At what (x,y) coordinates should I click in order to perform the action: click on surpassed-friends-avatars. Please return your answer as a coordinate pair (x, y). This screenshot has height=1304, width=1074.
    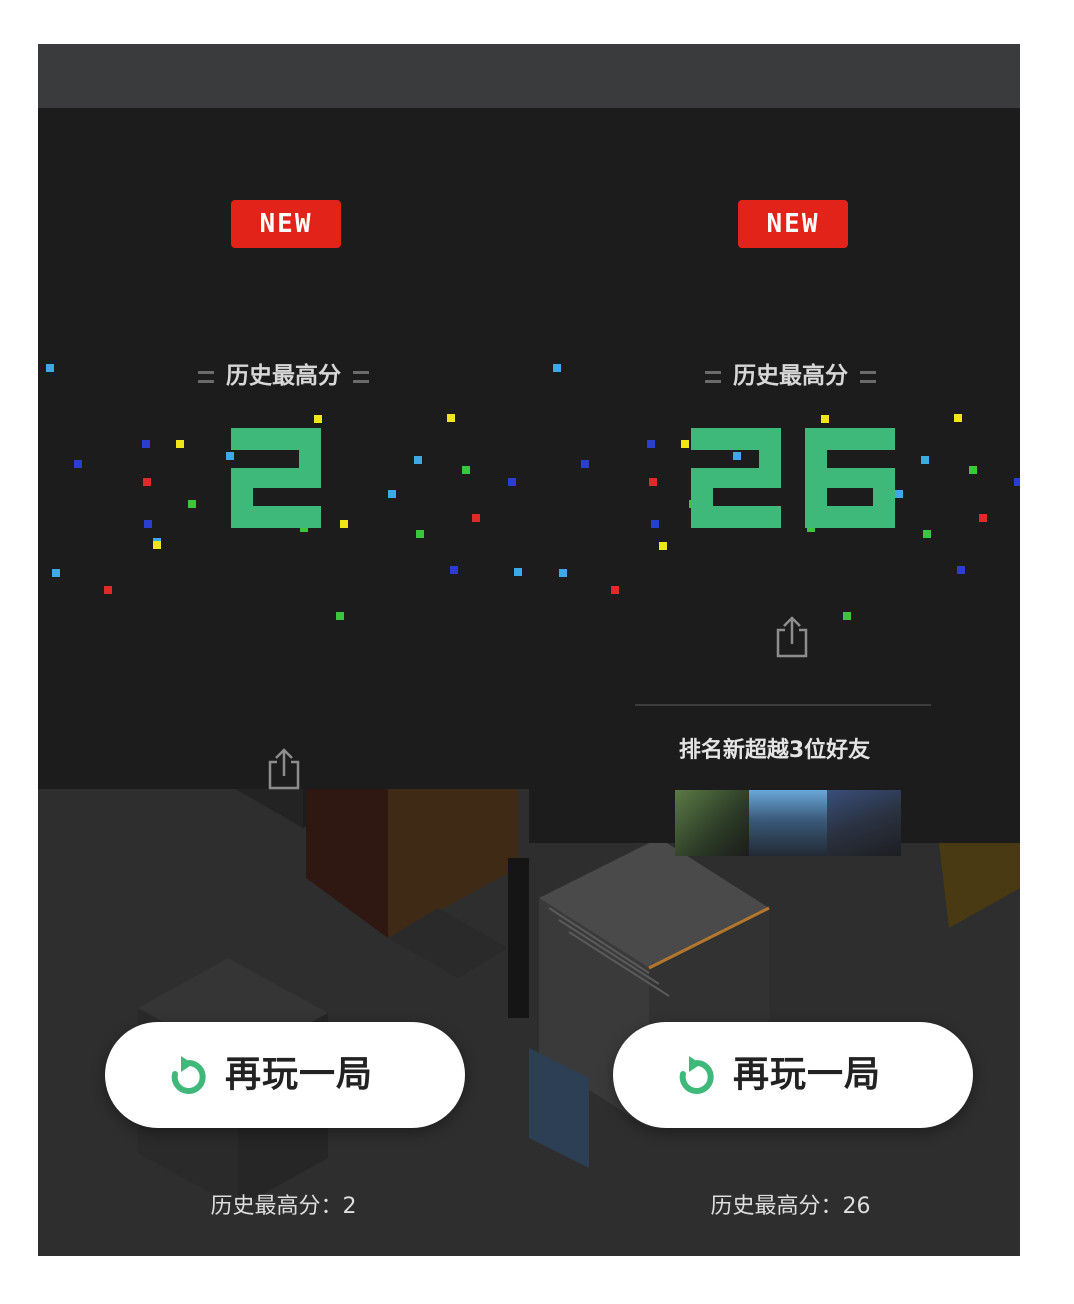
    Looking at the image, I should click on (788, 823).